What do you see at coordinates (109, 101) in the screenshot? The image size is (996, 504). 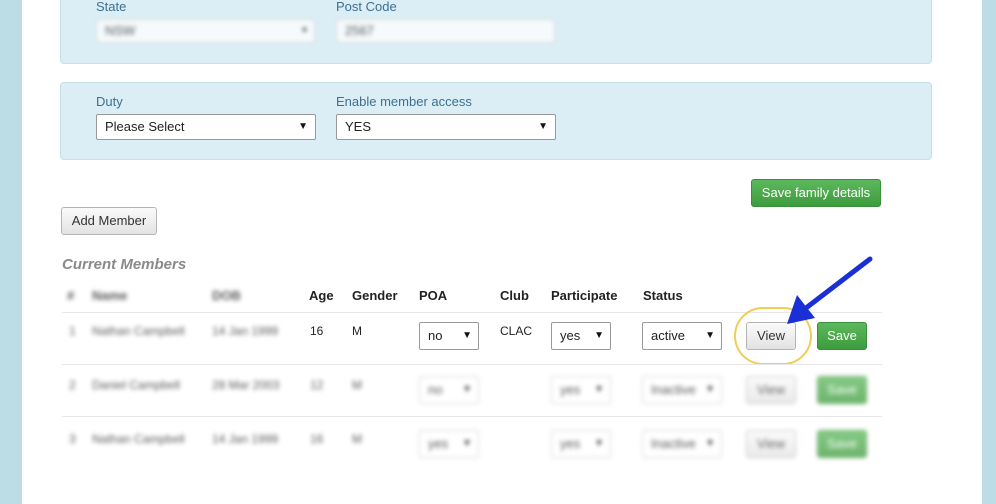 I see `duty-label: Duty` at bounding box center [109, 101].